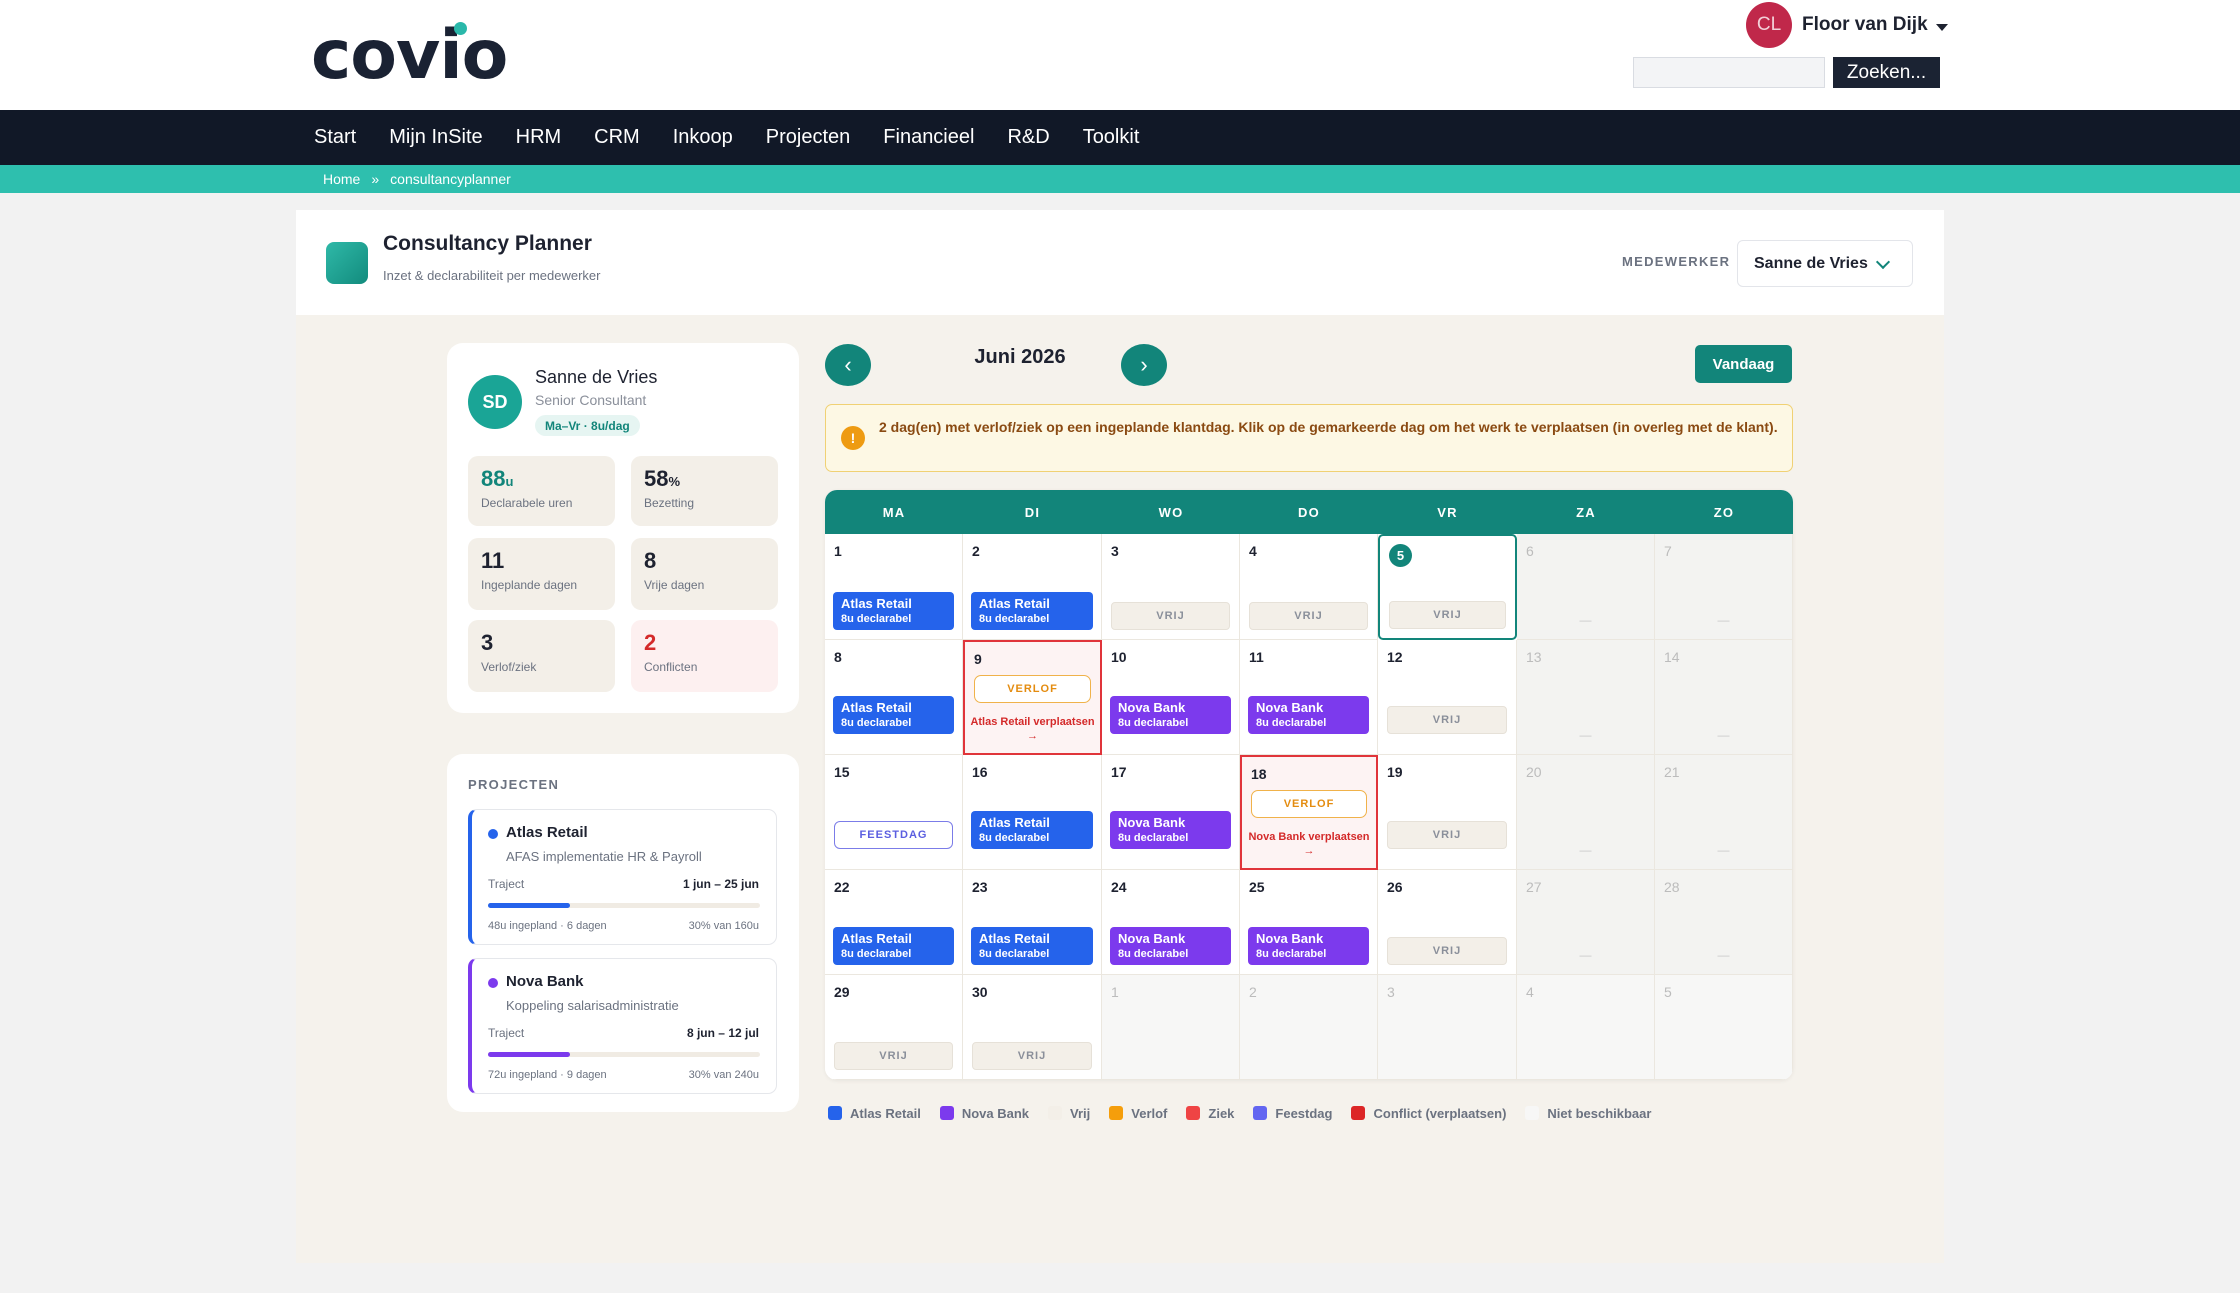 Image resolution: width=2240 pixels, height=1293 pixels. What do you see at coordinates (1825, 263) in the screenshot?
I see `employee-select: Sanne de Vries` at bounding box center [1825, 263].